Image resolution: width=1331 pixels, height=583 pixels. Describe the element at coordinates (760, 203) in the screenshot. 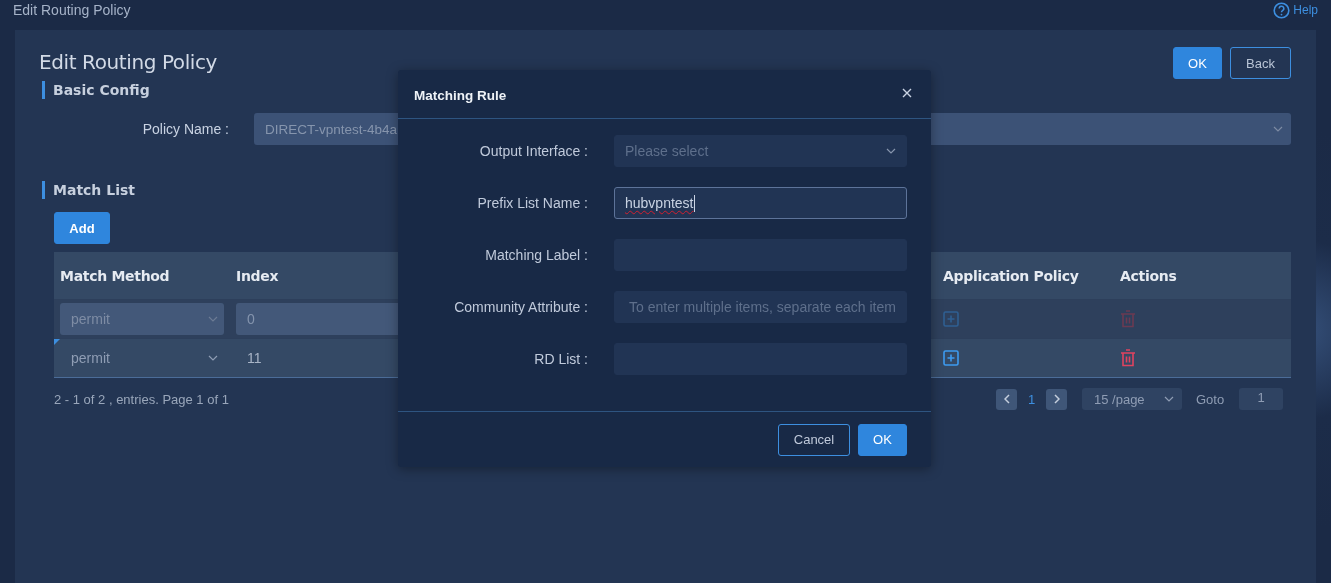

I see `input-field: hubvpntest` at that location.